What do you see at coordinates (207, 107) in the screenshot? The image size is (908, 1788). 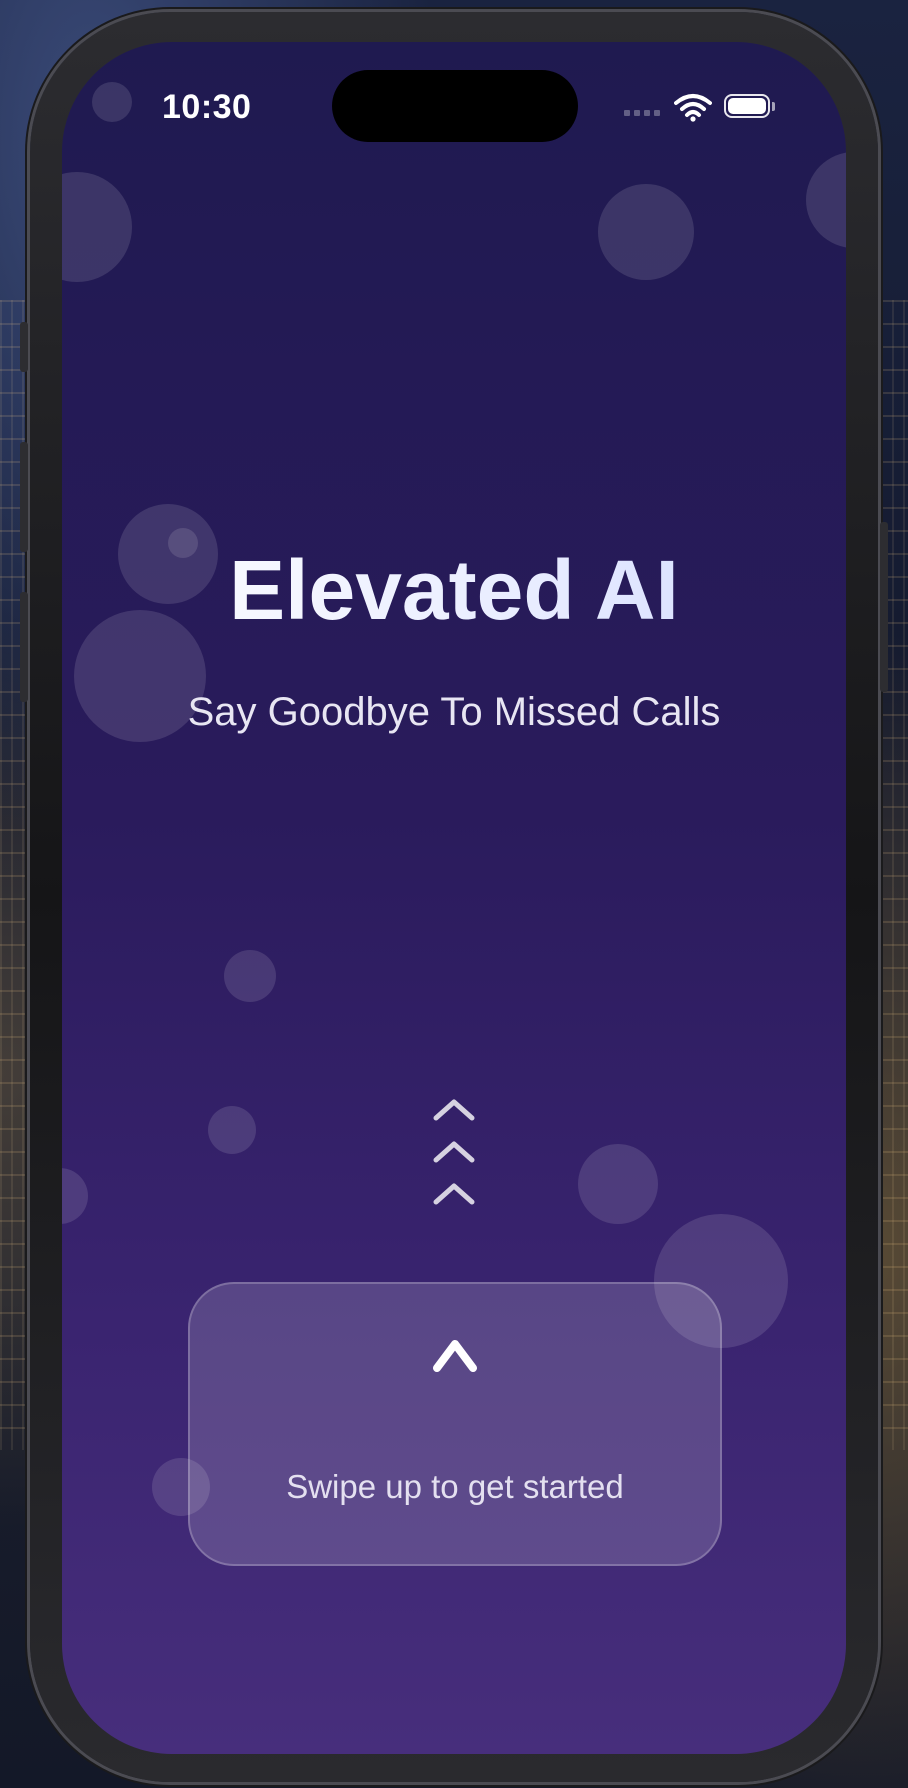 I see `status-time: 10:30` at bounding box center [207, 107].